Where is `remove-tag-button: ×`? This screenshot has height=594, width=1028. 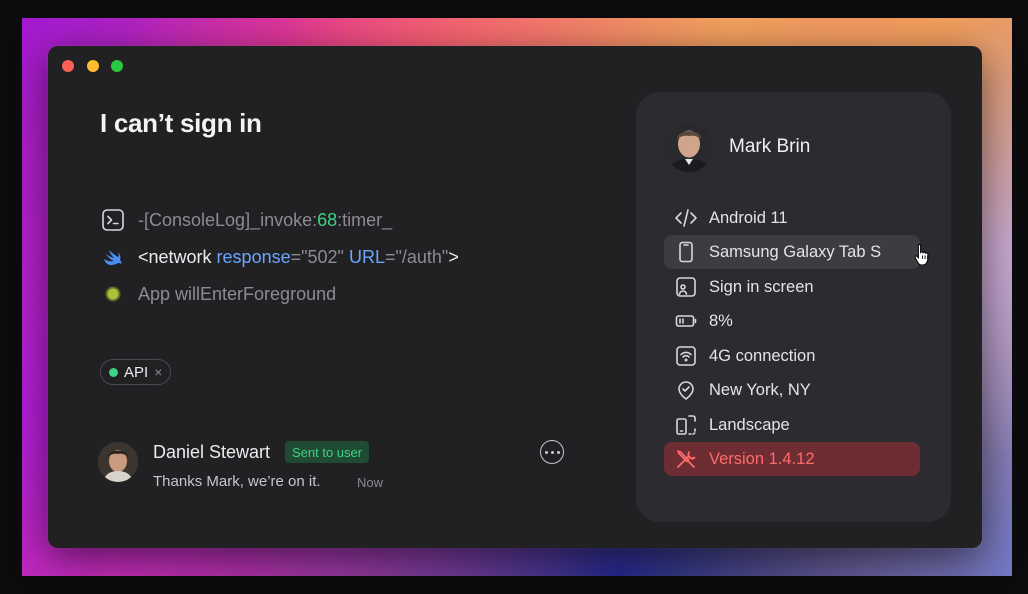 remove-tag-button: × is located at coordinates (158, 372).